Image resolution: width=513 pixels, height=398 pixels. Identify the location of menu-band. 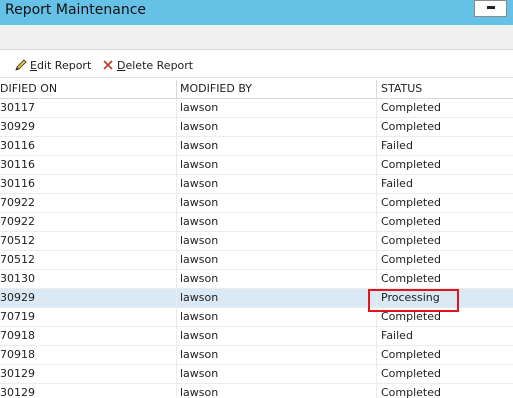
(256, 37).